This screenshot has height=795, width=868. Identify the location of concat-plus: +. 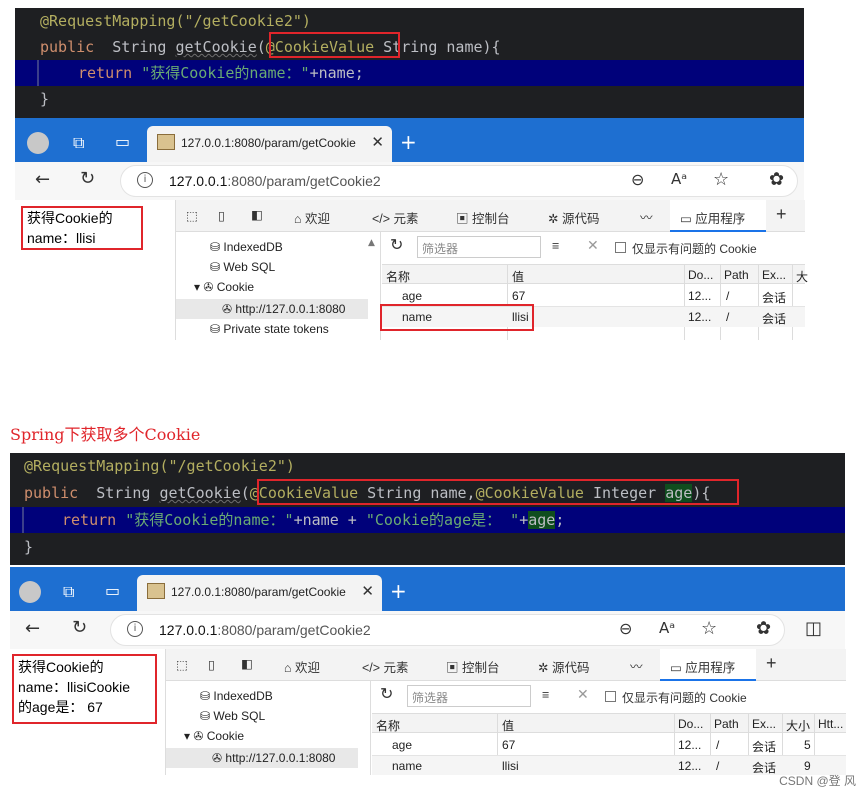
(524, 520).